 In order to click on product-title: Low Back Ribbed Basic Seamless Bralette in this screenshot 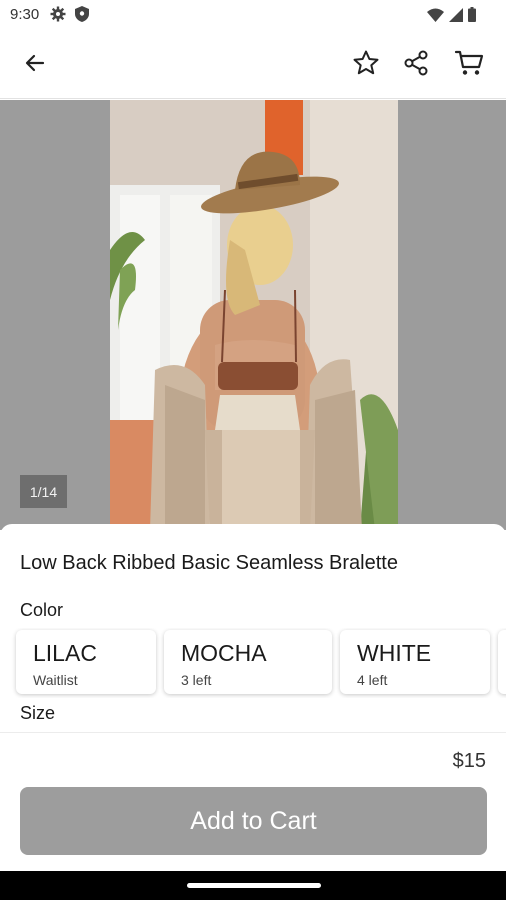, I will do `click(209, 563)`.